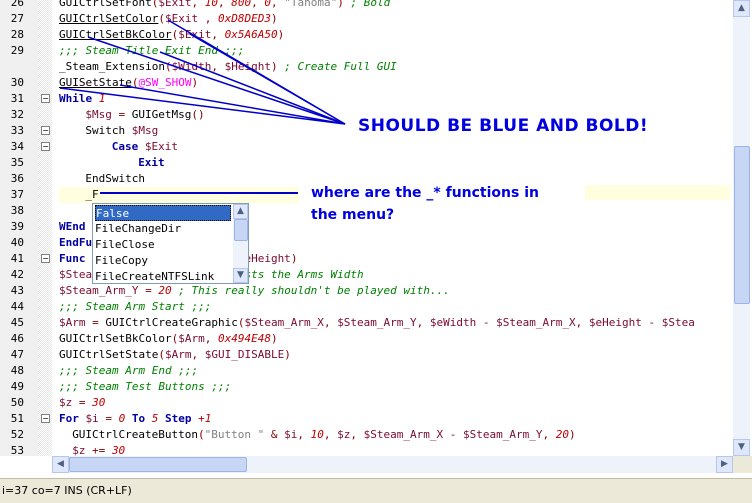 Image resolution: width=752 pixels, height=503 pixels. Describe the element at coordinates (353, 215) in the screenshot. I see `annotation-line-2: the menu?` at that location.